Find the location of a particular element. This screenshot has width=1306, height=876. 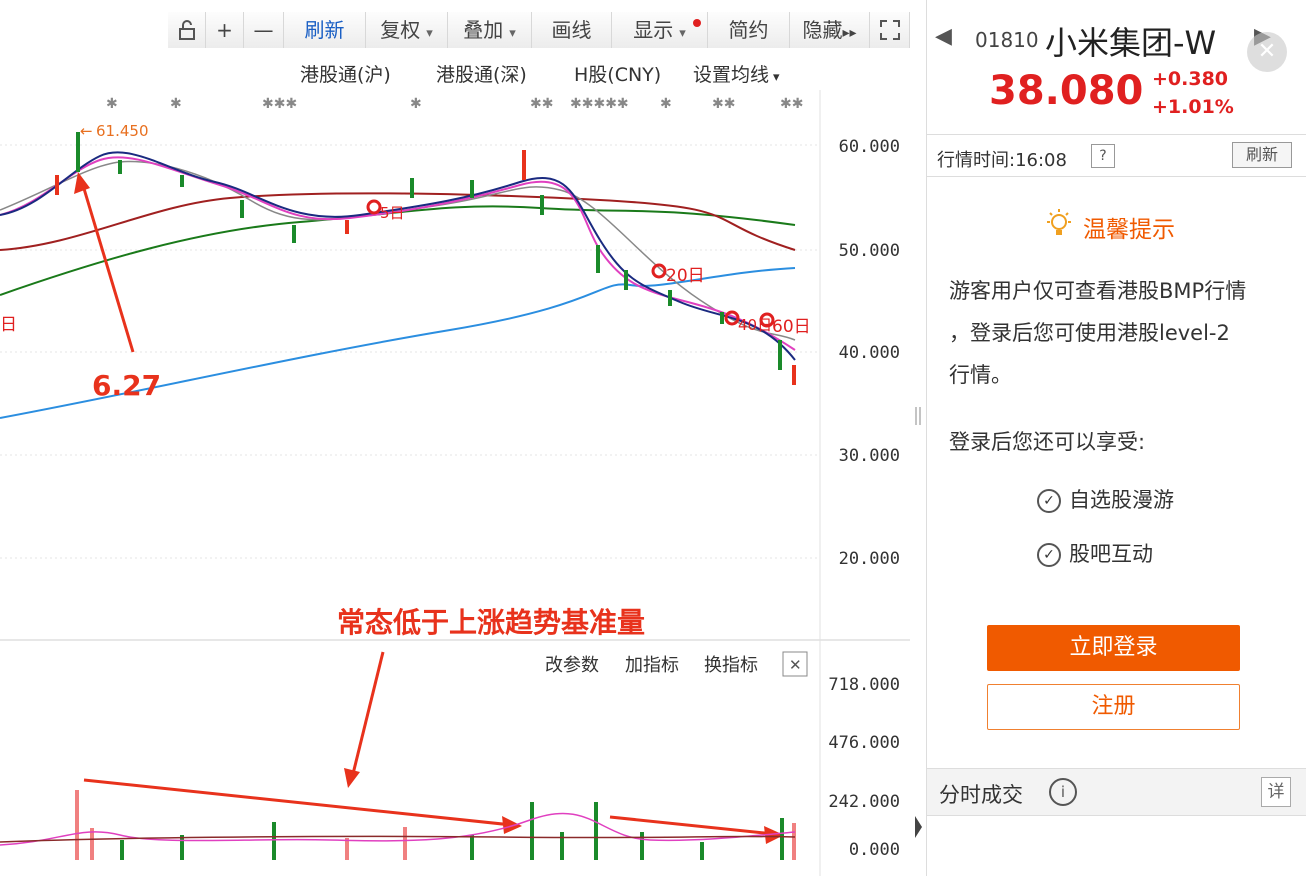

ma-settings-label: 设置均线 is located at coordinates (731, 75).